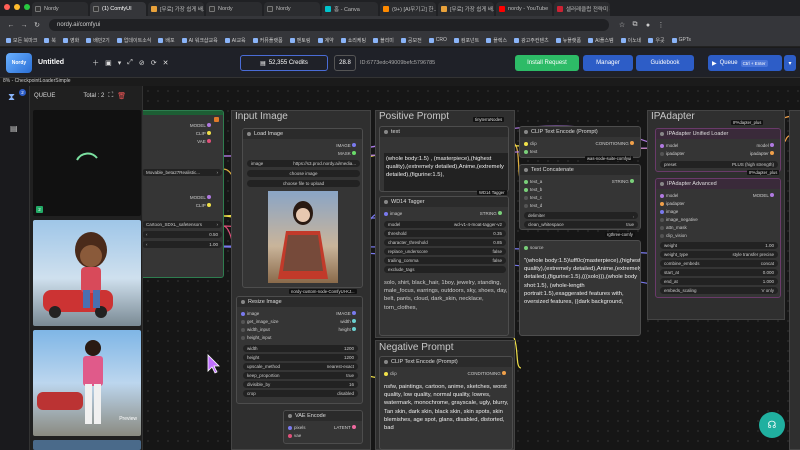 Image resolution: width=800 pixels, height=450 pixels. What do you see at coordinates (445, 242) in the screenshot?
I see `character-threshold-widget: character_threshold 0.85` at bounding box center [445, 242].